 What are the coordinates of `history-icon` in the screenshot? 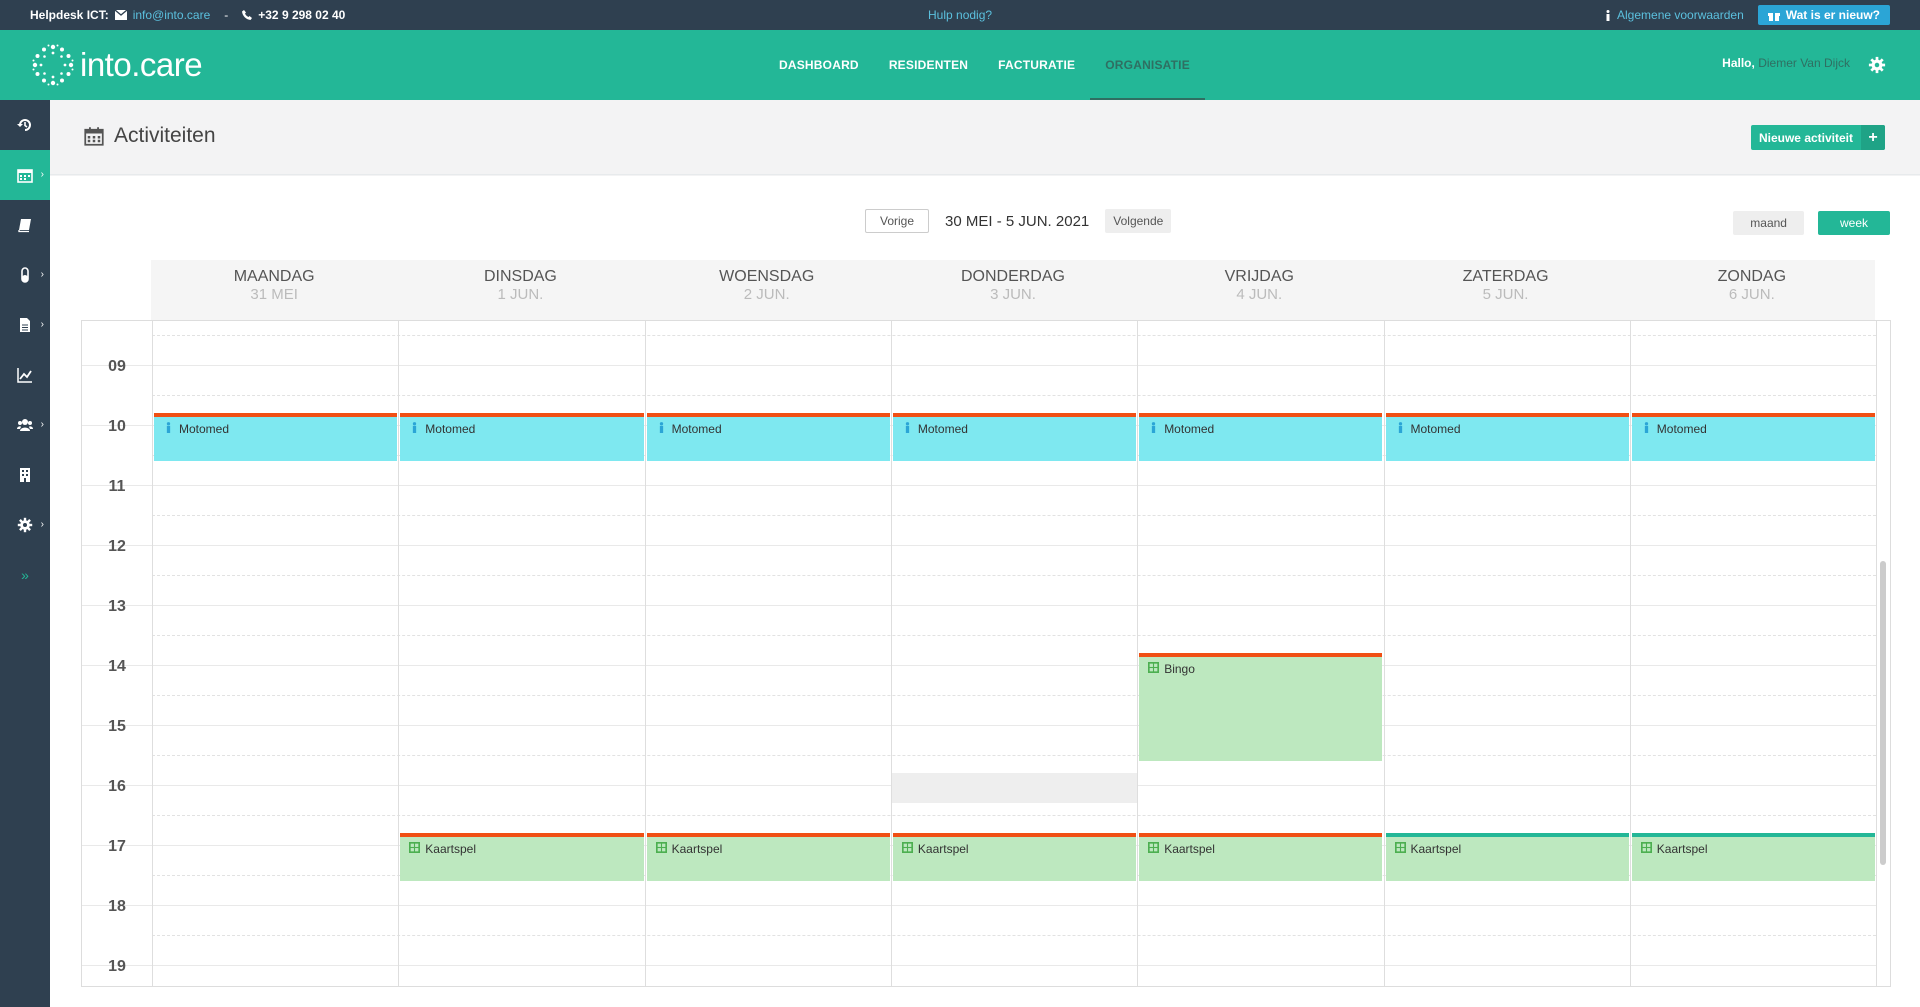 It's located at (24, 125).